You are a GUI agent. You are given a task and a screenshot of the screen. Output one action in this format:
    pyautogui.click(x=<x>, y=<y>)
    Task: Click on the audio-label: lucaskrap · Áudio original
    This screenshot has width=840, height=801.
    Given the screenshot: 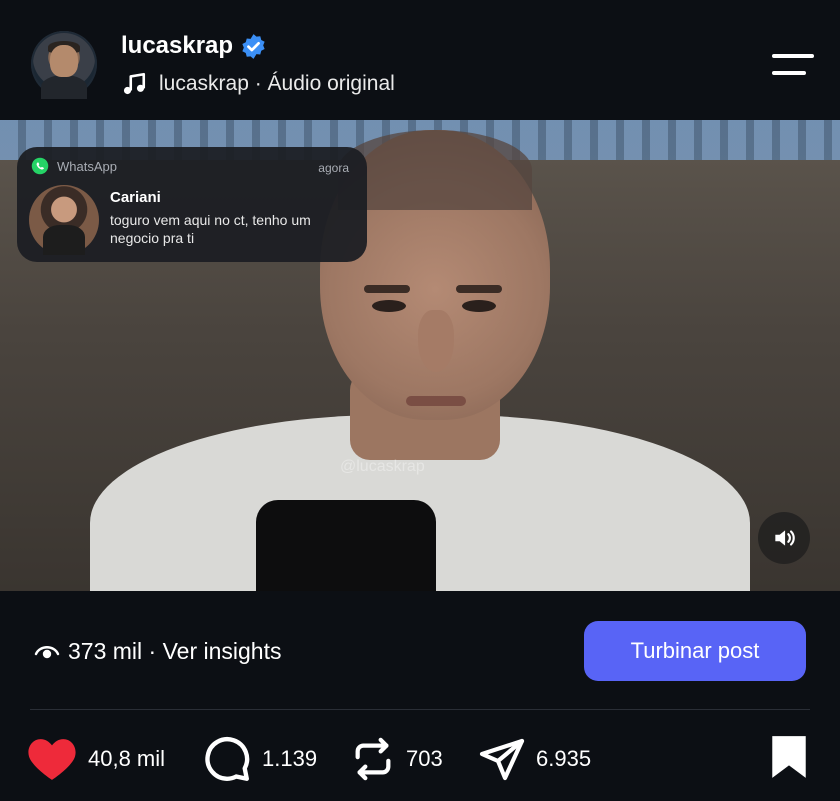 What is the action you would take?
    pyautogui.click(x=277, y=83)
    